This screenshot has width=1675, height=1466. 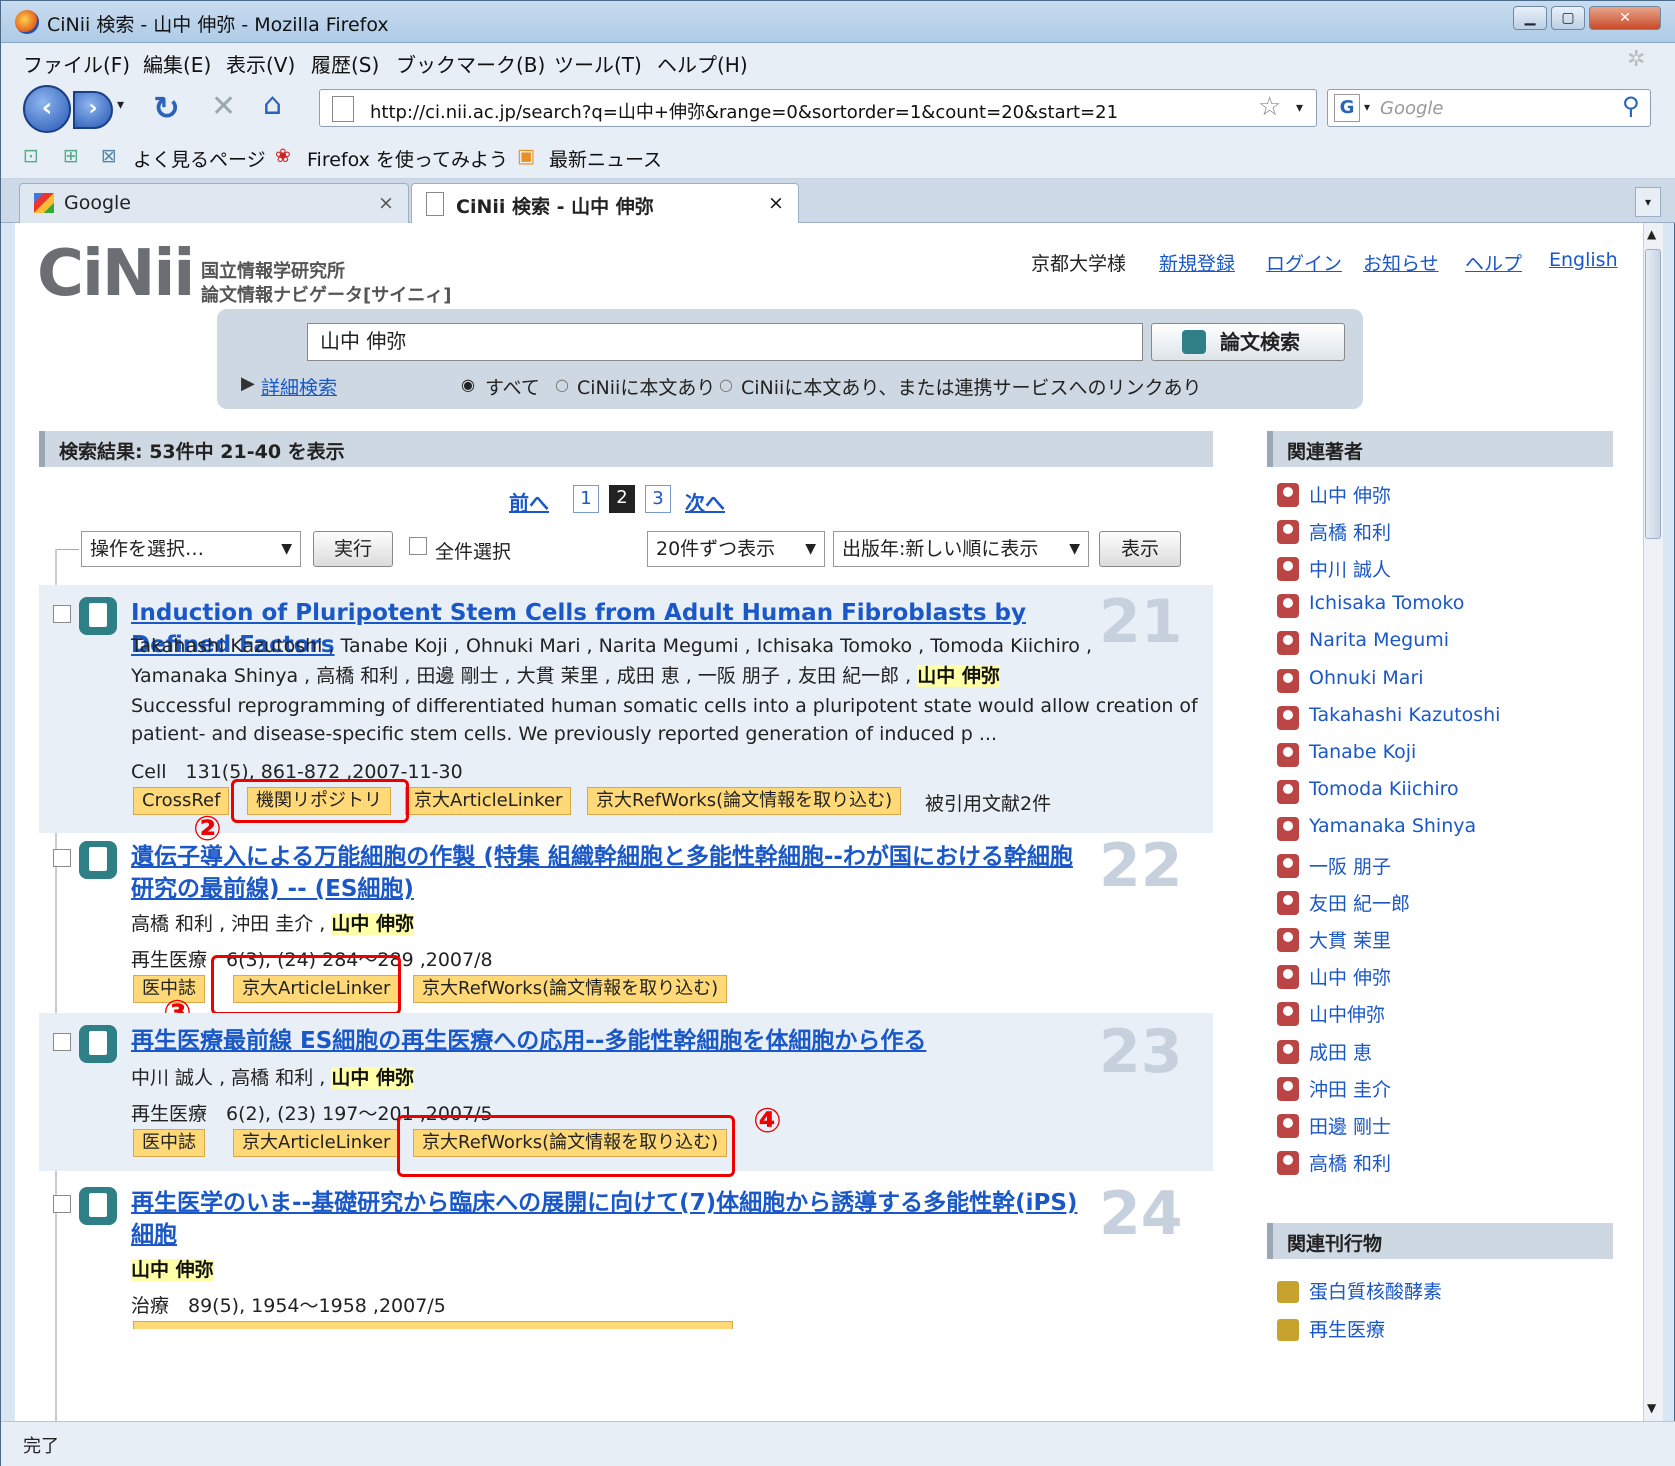 What do you see at coordinates (961, 549) in the screenshot?
I see `sort-select: 出版年:新しい順に表示 ▼` at bounding box center [961, 549].